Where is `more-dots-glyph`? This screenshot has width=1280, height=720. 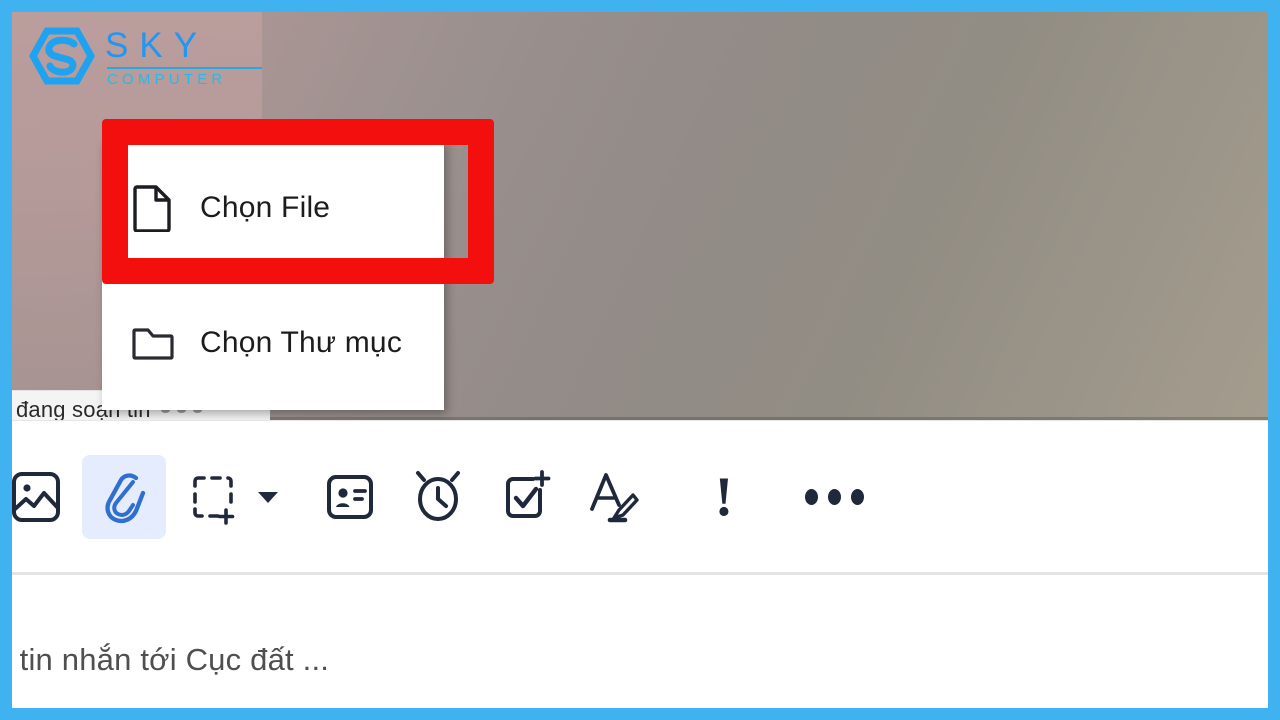 more-dots-glyph is located at coordinates (834, 496).